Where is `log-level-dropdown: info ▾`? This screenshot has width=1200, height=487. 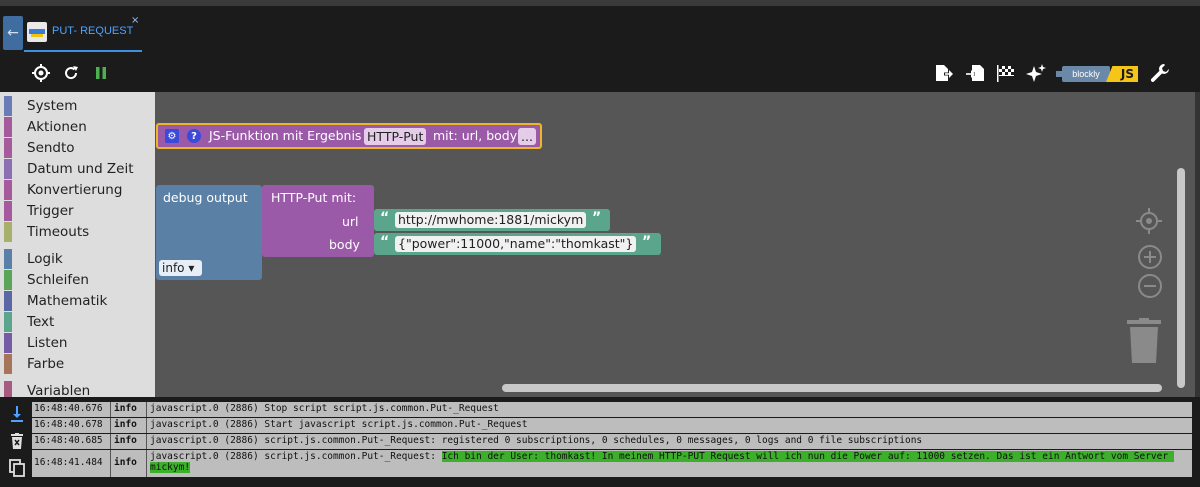 log-level-dropdown: info ▾ is located at coordinates (180, 268).